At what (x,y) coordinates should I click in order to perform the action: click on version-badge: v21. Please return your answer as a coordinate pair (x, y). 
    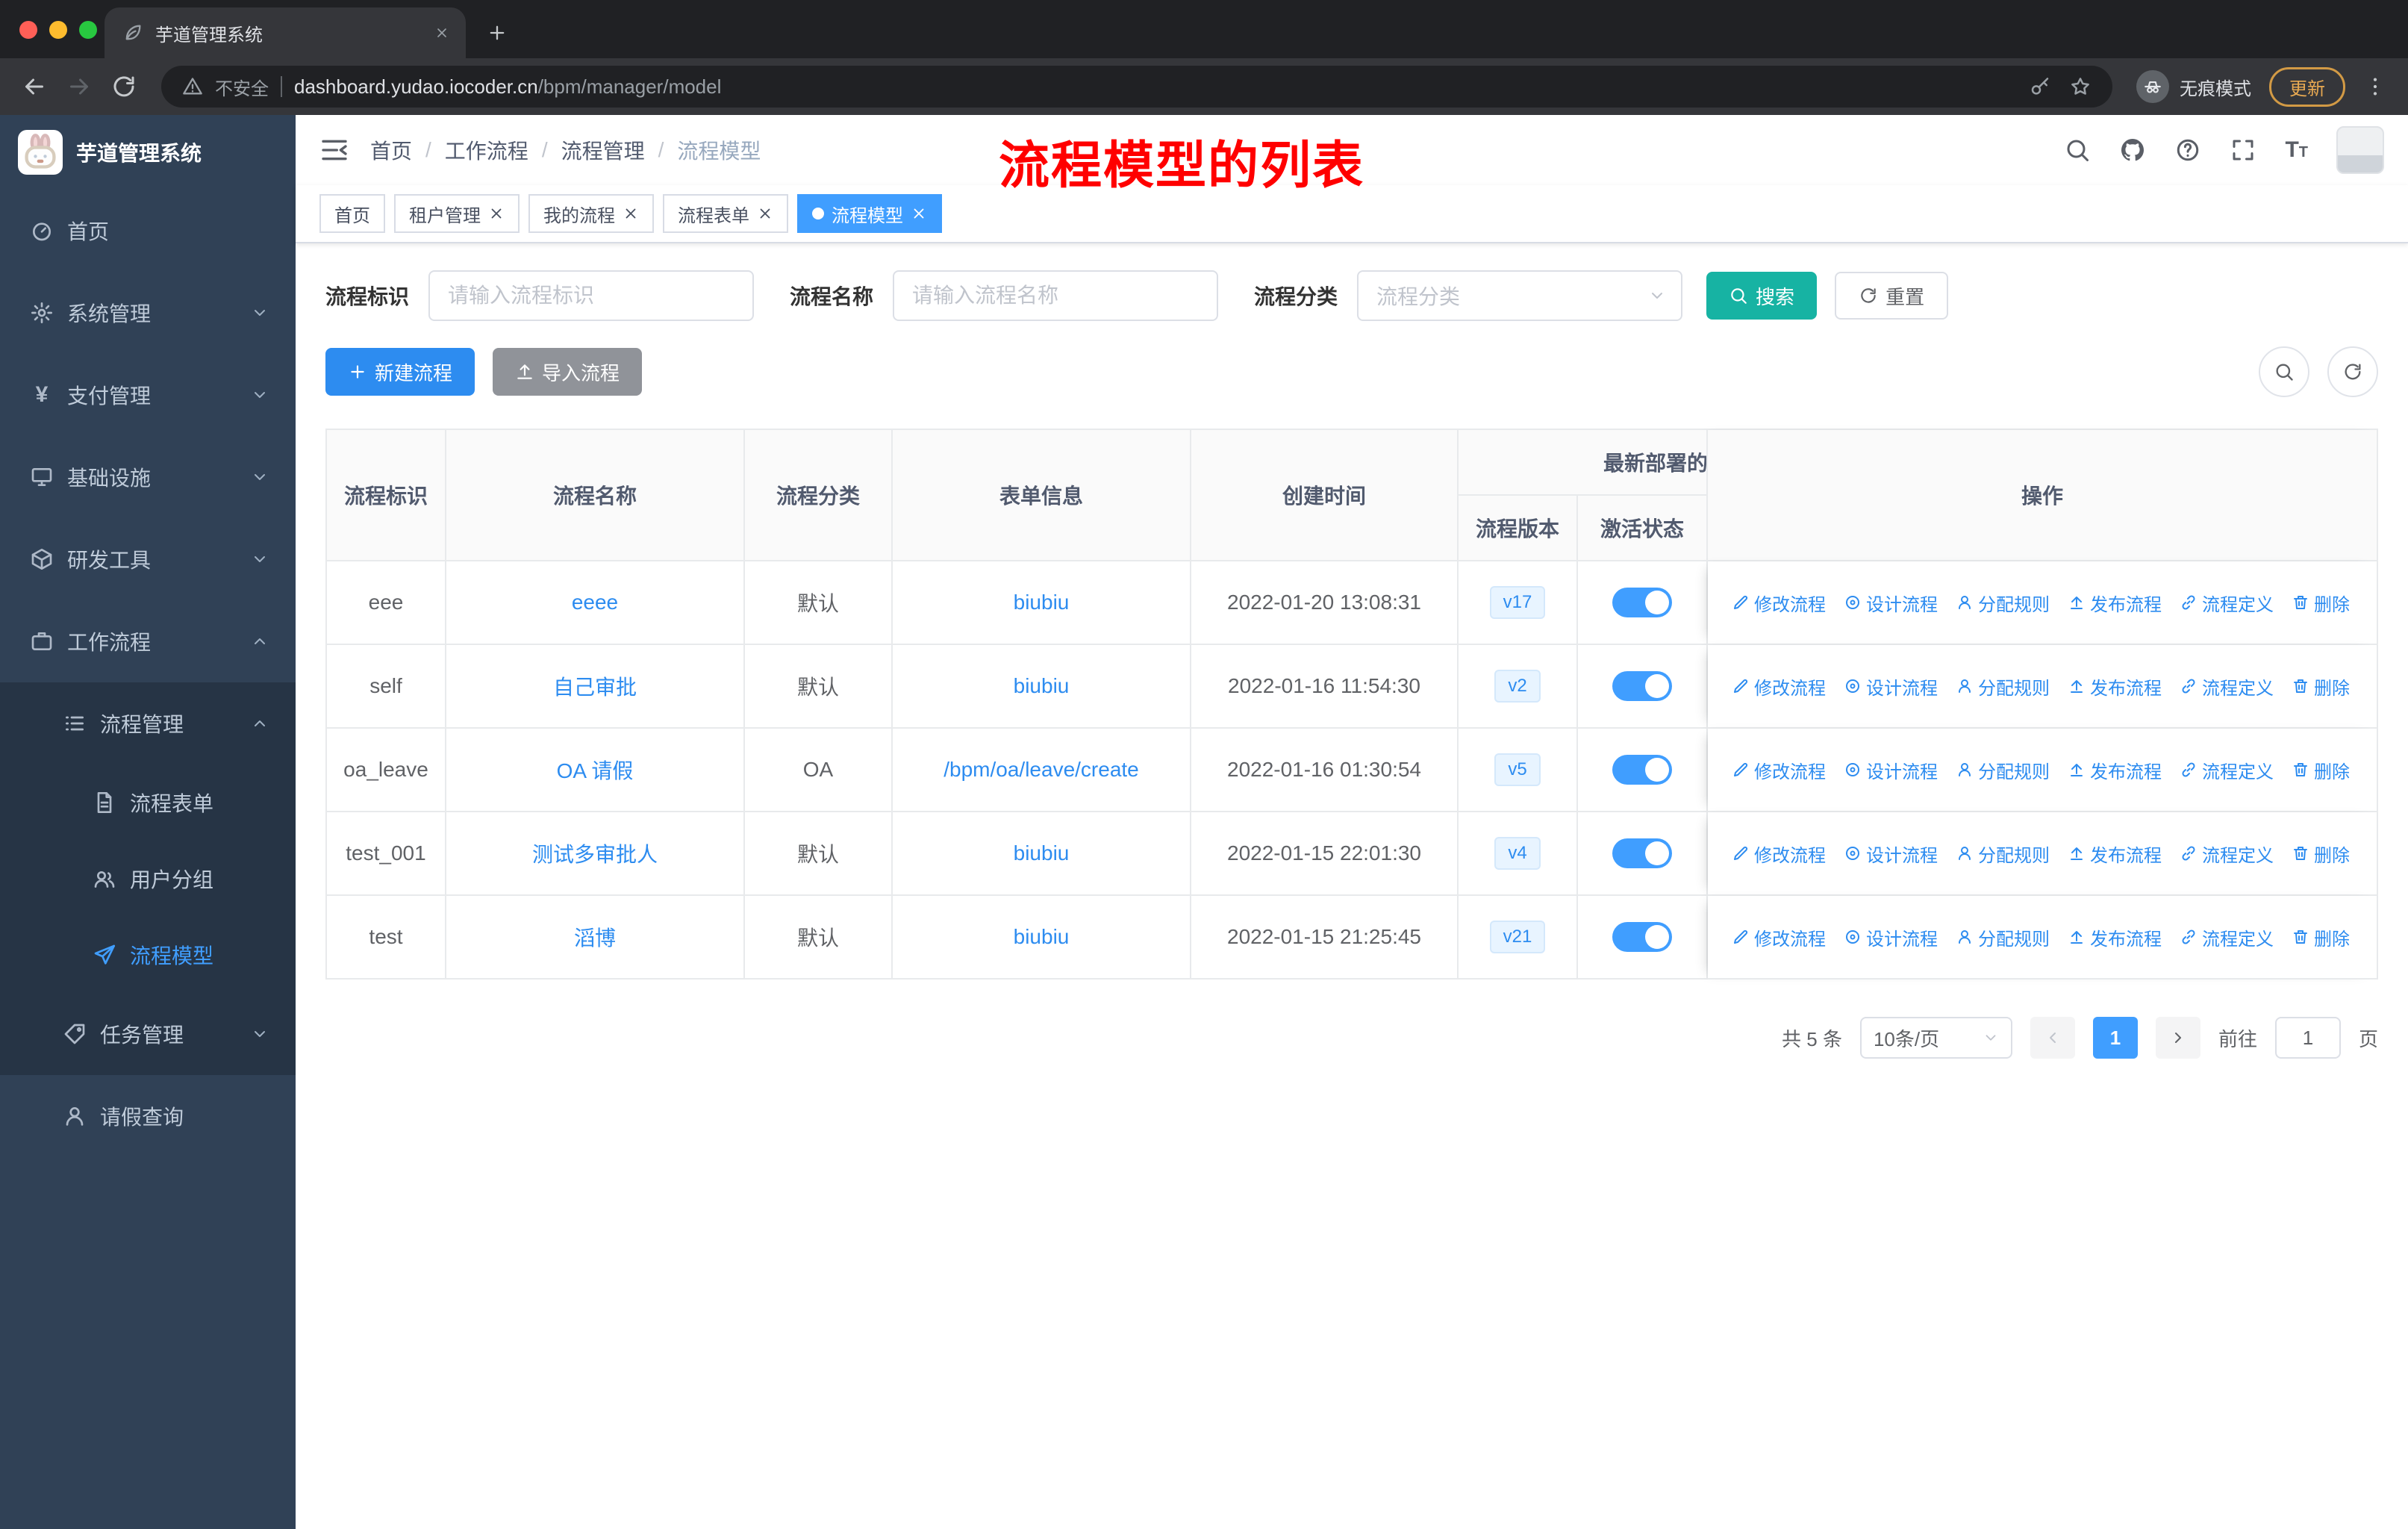
    Looking at the image, I should click on (1517, 937).